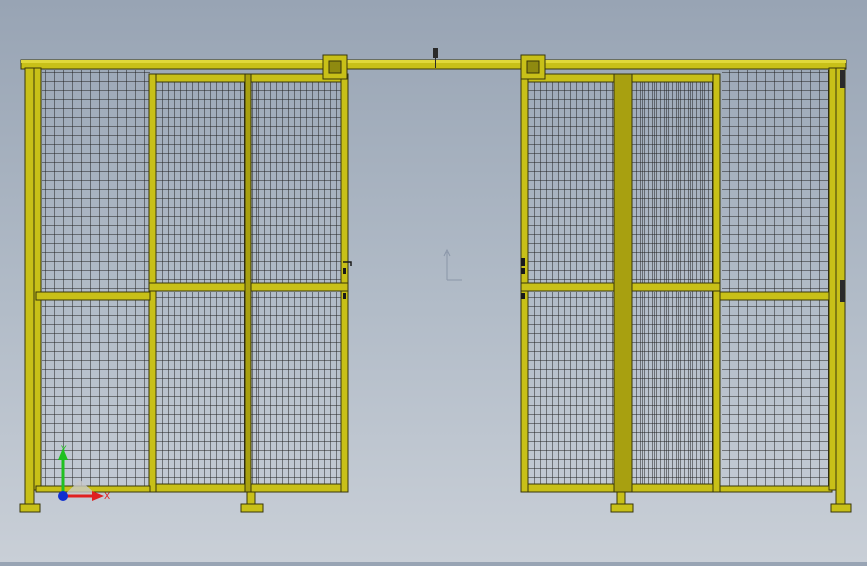  Describe the element at coordinates (622, 502) in the screenshot. I see `right-door-foot` at that location.